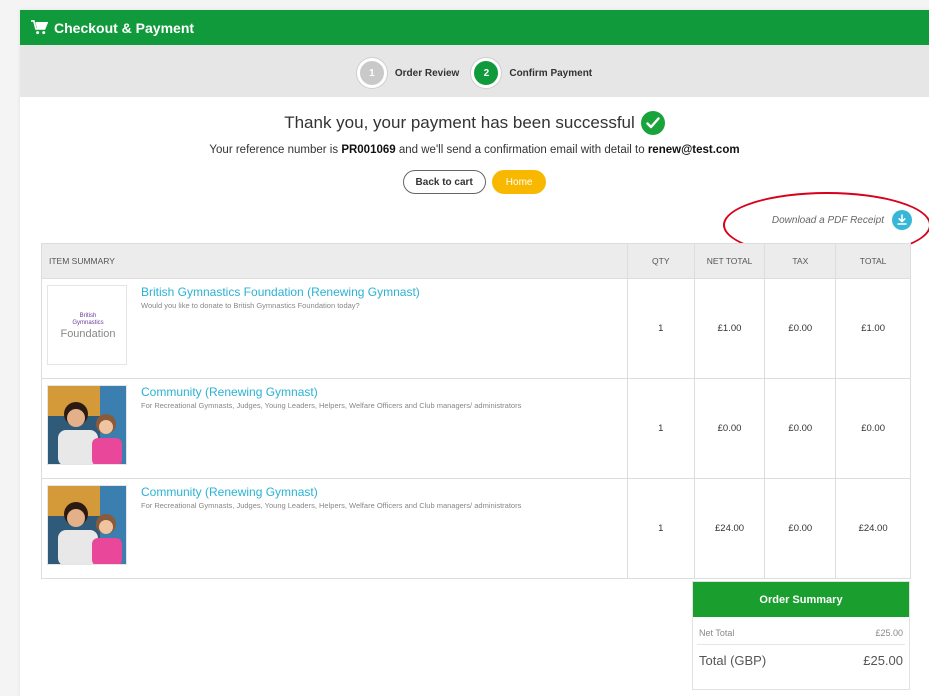  I want to click on reference-number: PR001069, so click(368, 150).